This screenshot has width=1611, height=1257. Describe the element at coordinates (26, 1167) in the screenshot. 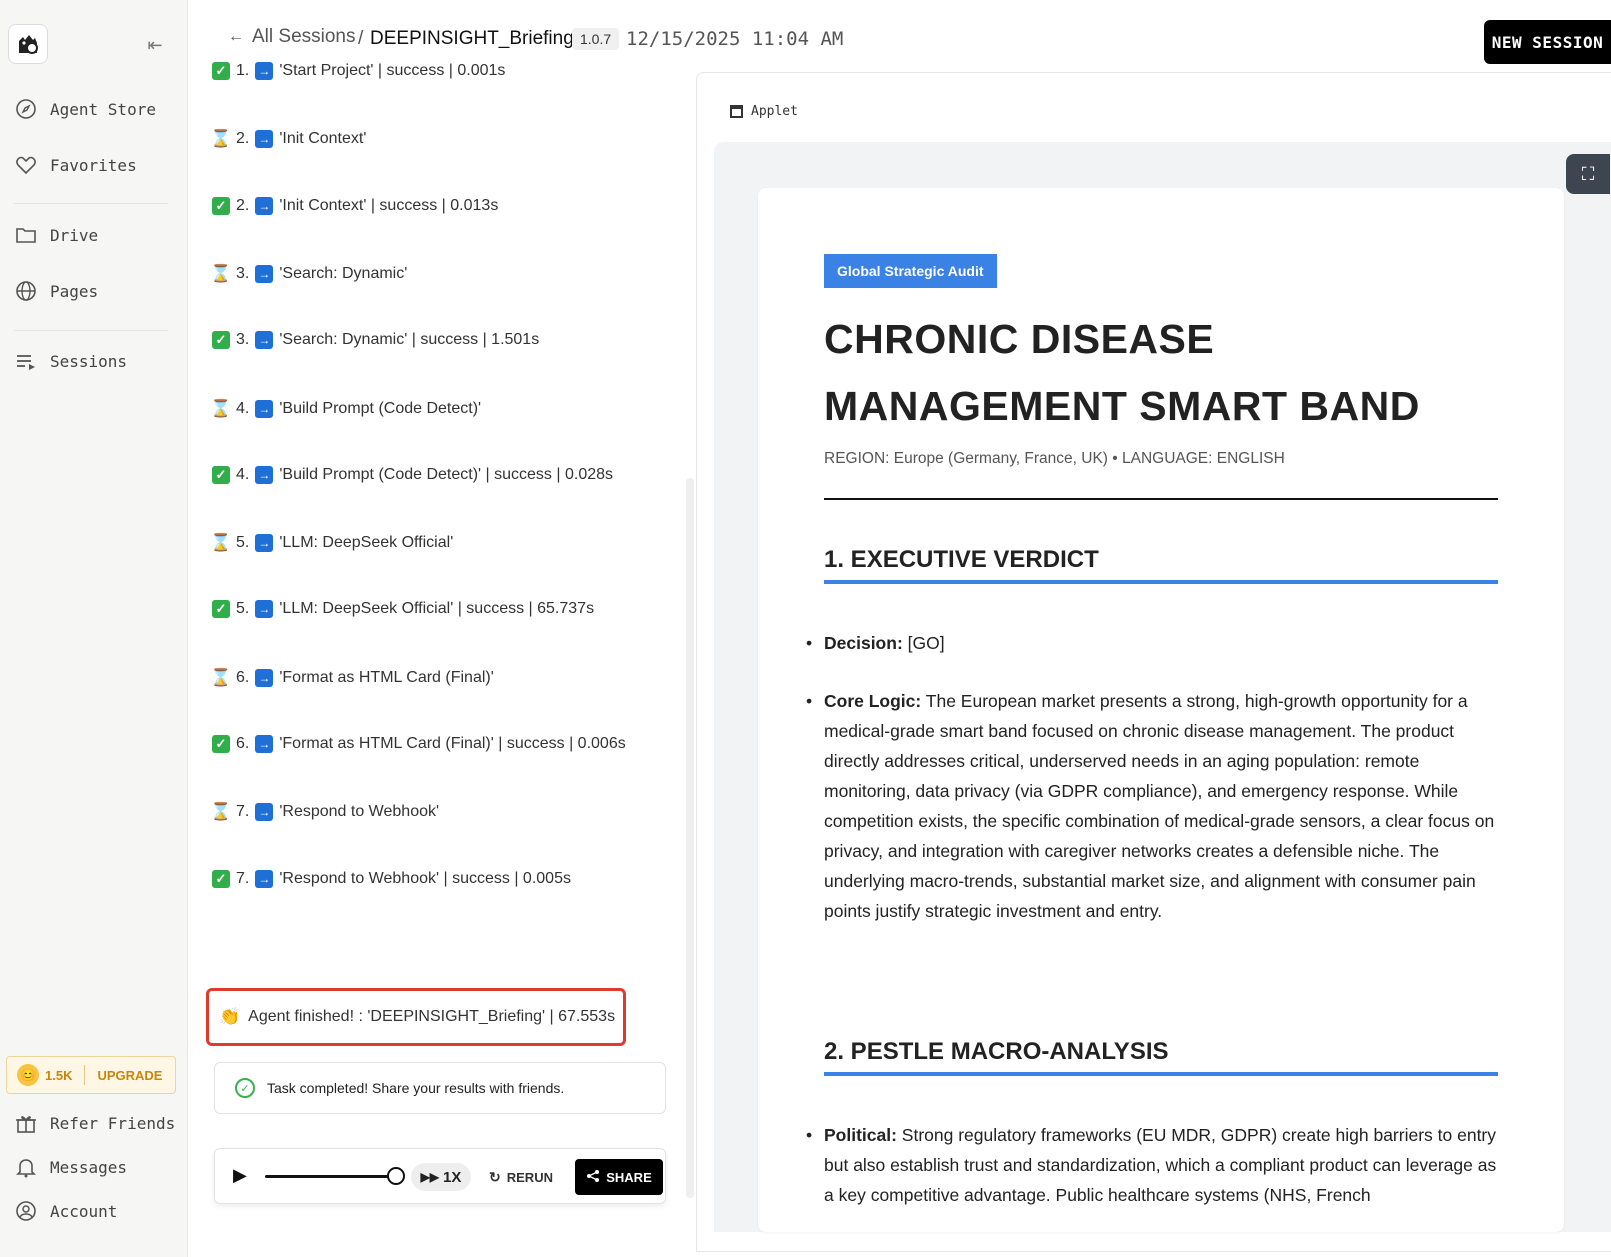

I see `bell-icon` at that location.